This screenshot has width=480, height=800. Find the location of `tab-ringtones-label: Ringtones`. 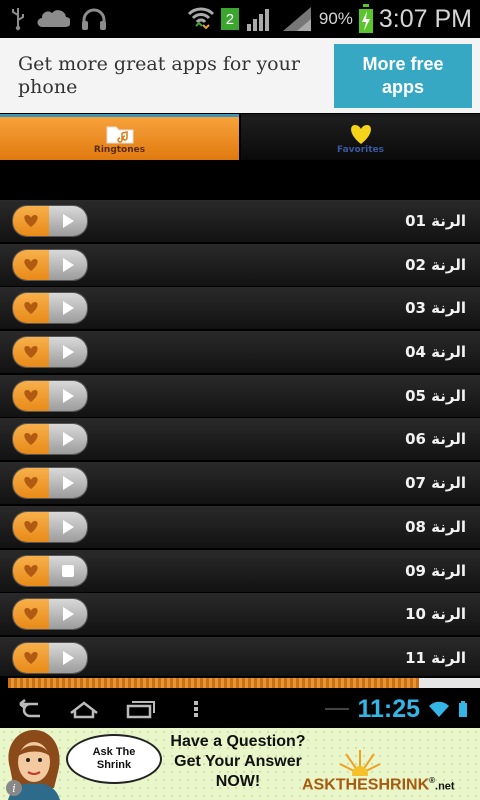

tab-ringtones-label: Ringtones is located at coordinates (119, 149).